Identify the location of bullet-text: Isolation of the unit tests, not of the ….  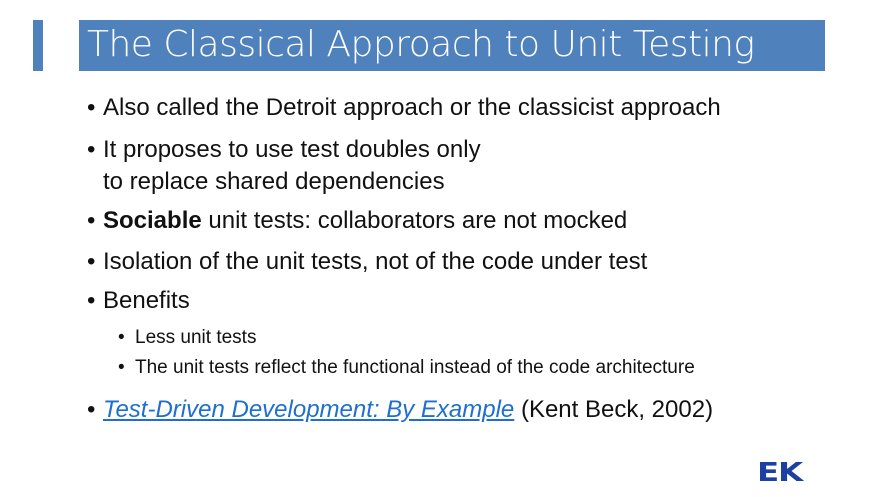
(375, 261).